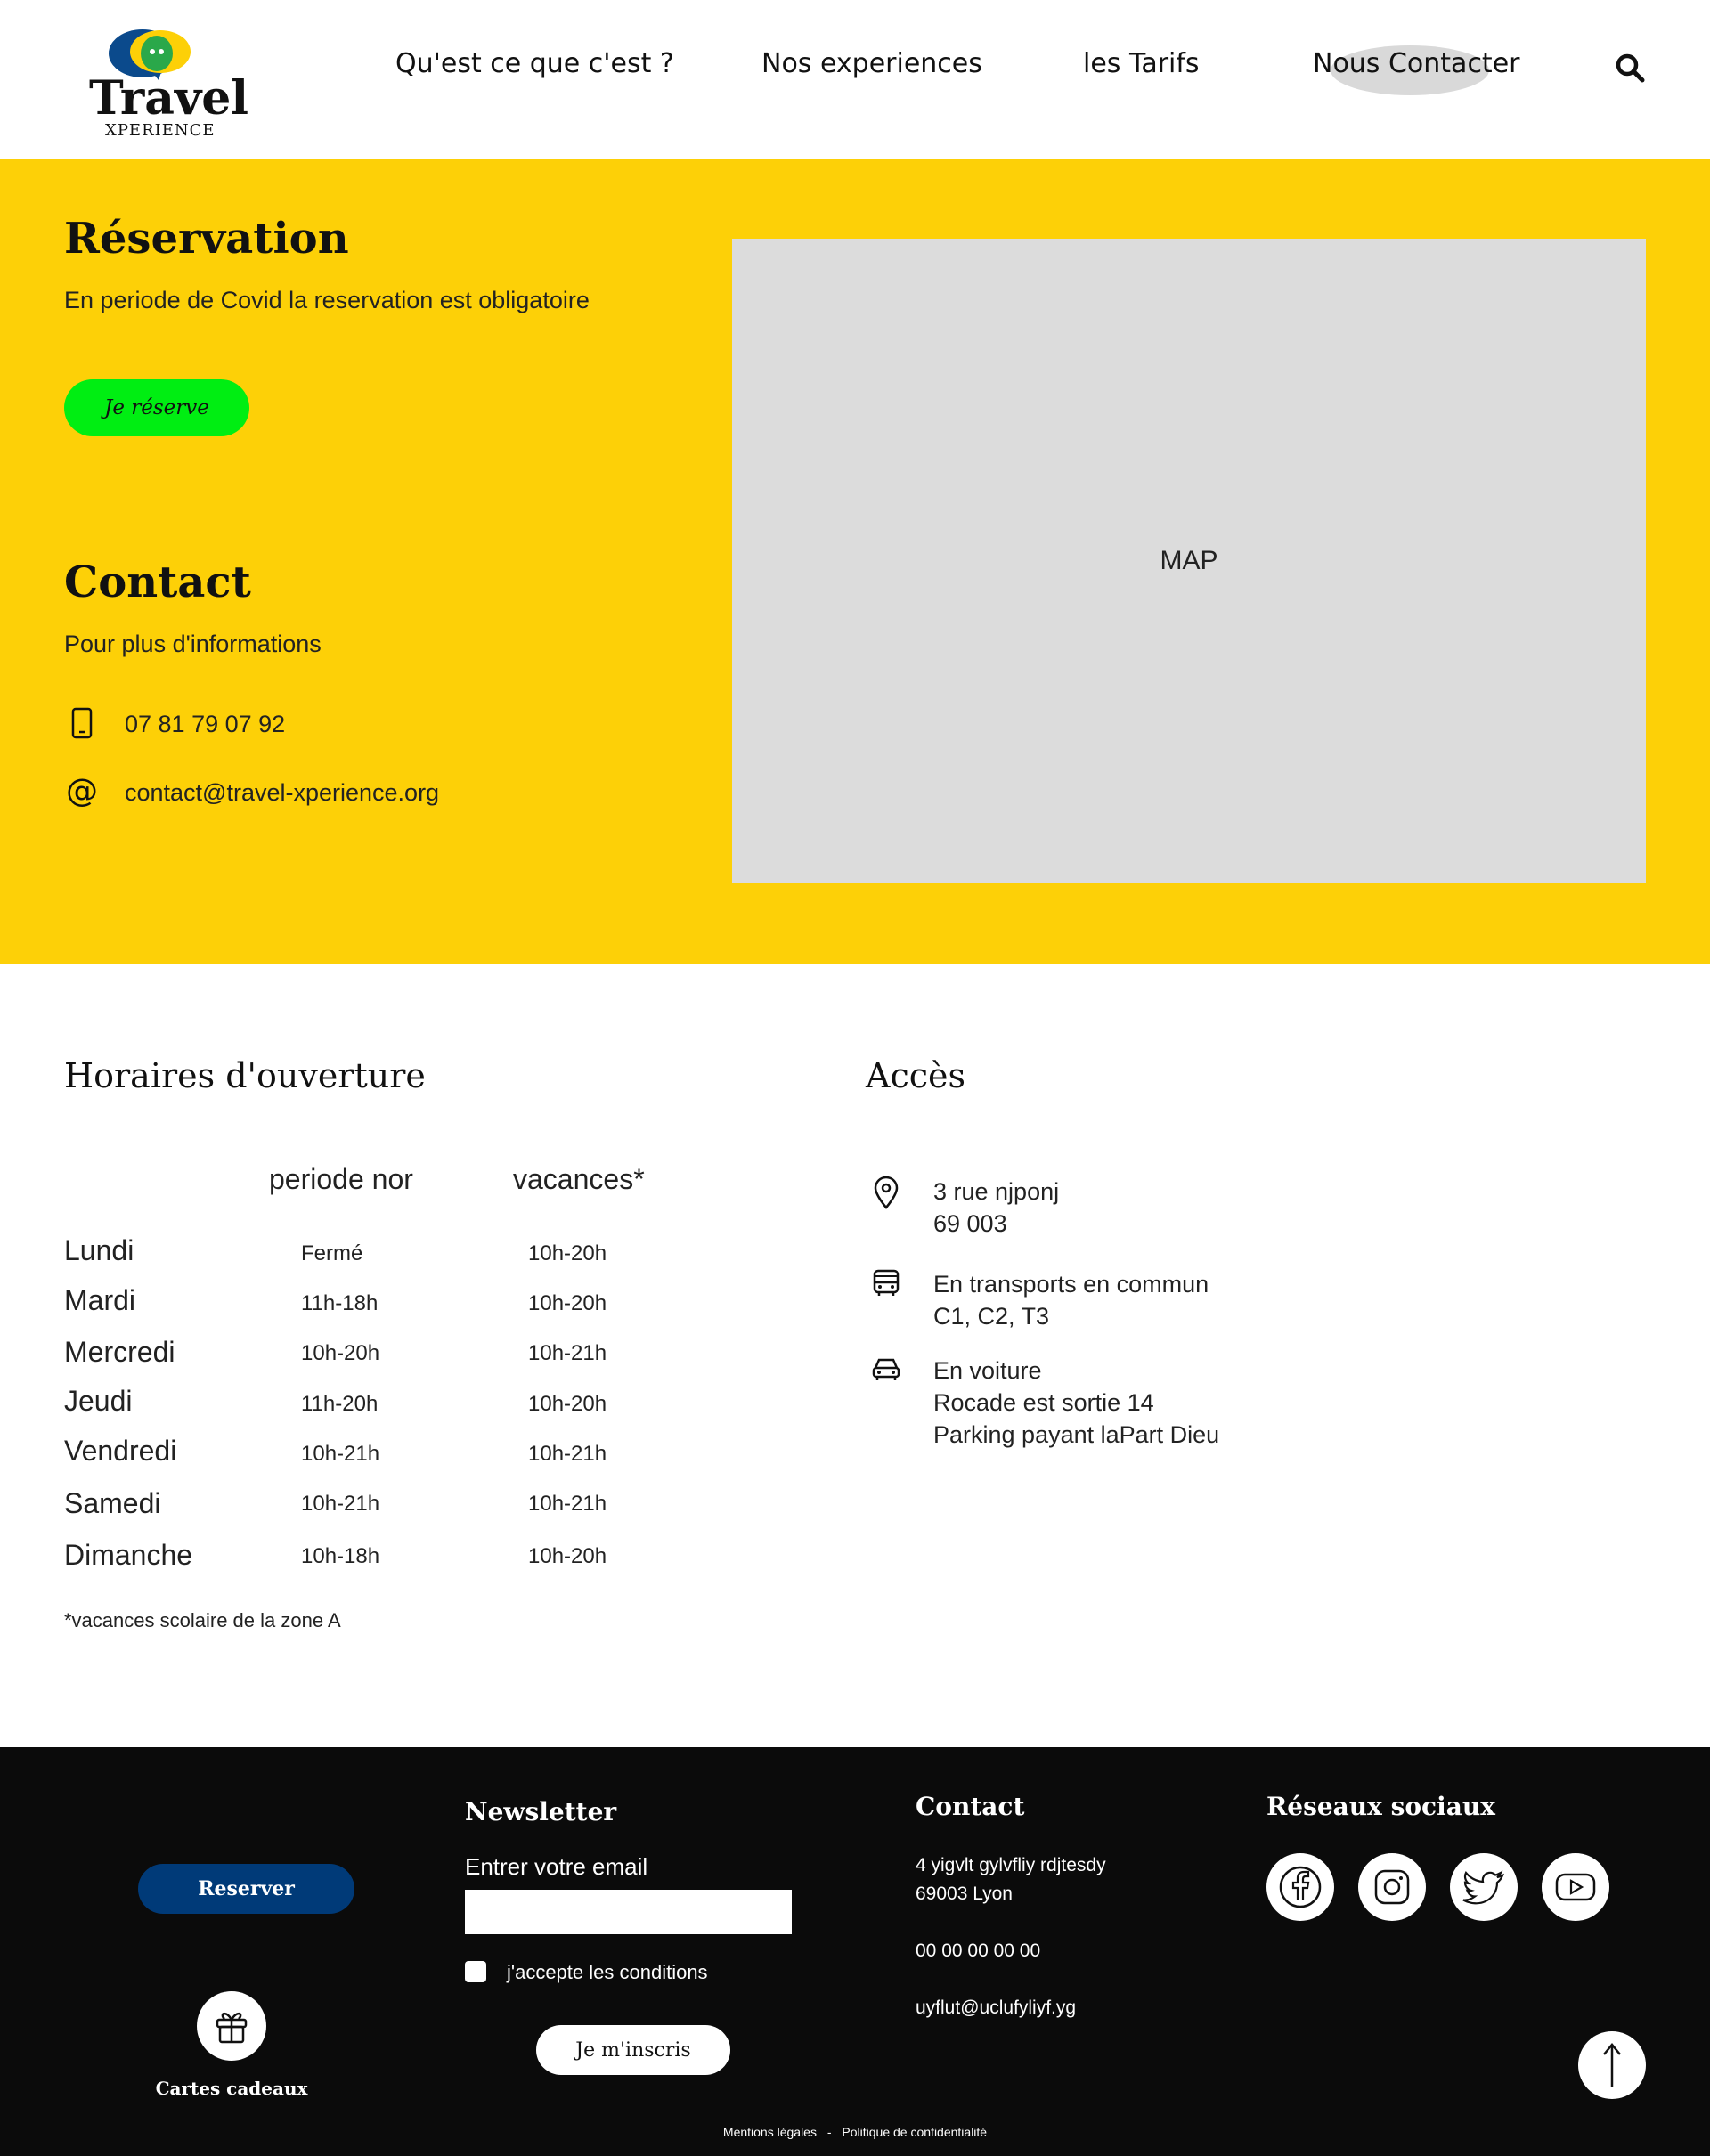  I want to click on location-pin-icon, so click(886, 1195).